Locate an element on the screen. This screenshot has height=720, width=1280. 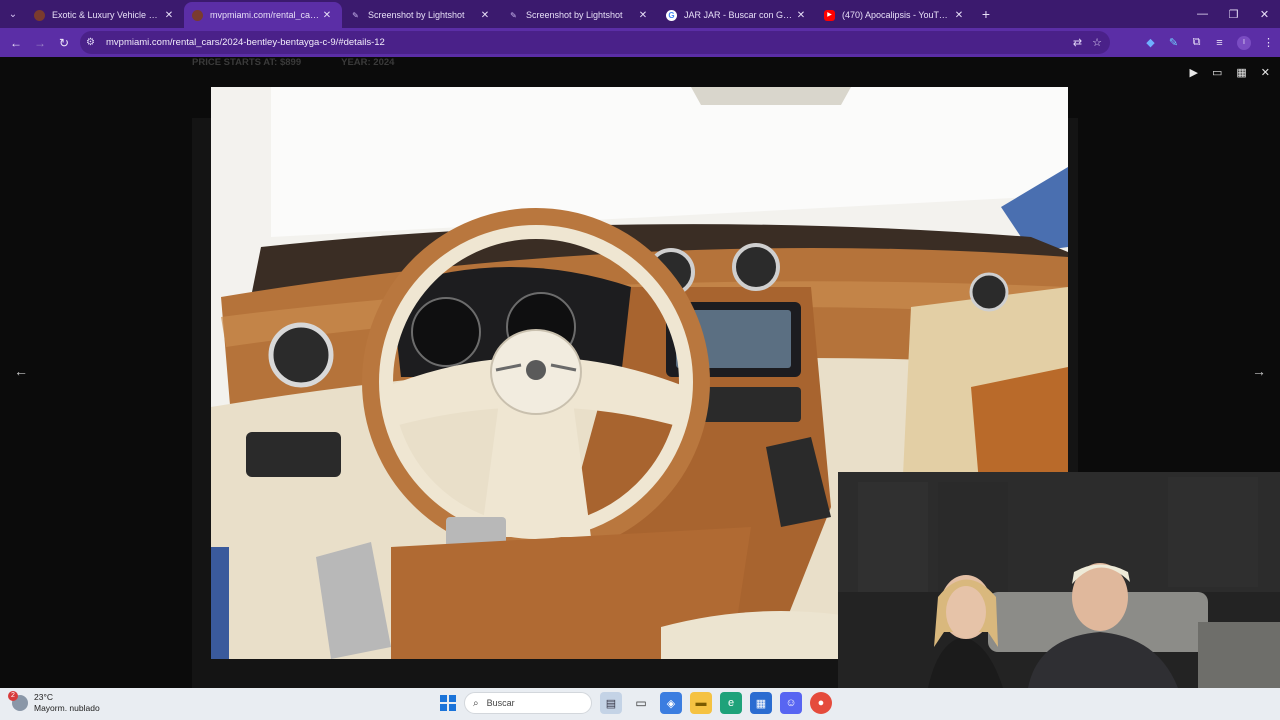
tab-exotic-rentals: Exotic & Luxury Vehicle Rentals ✕ is located at coordinates (105, 15).